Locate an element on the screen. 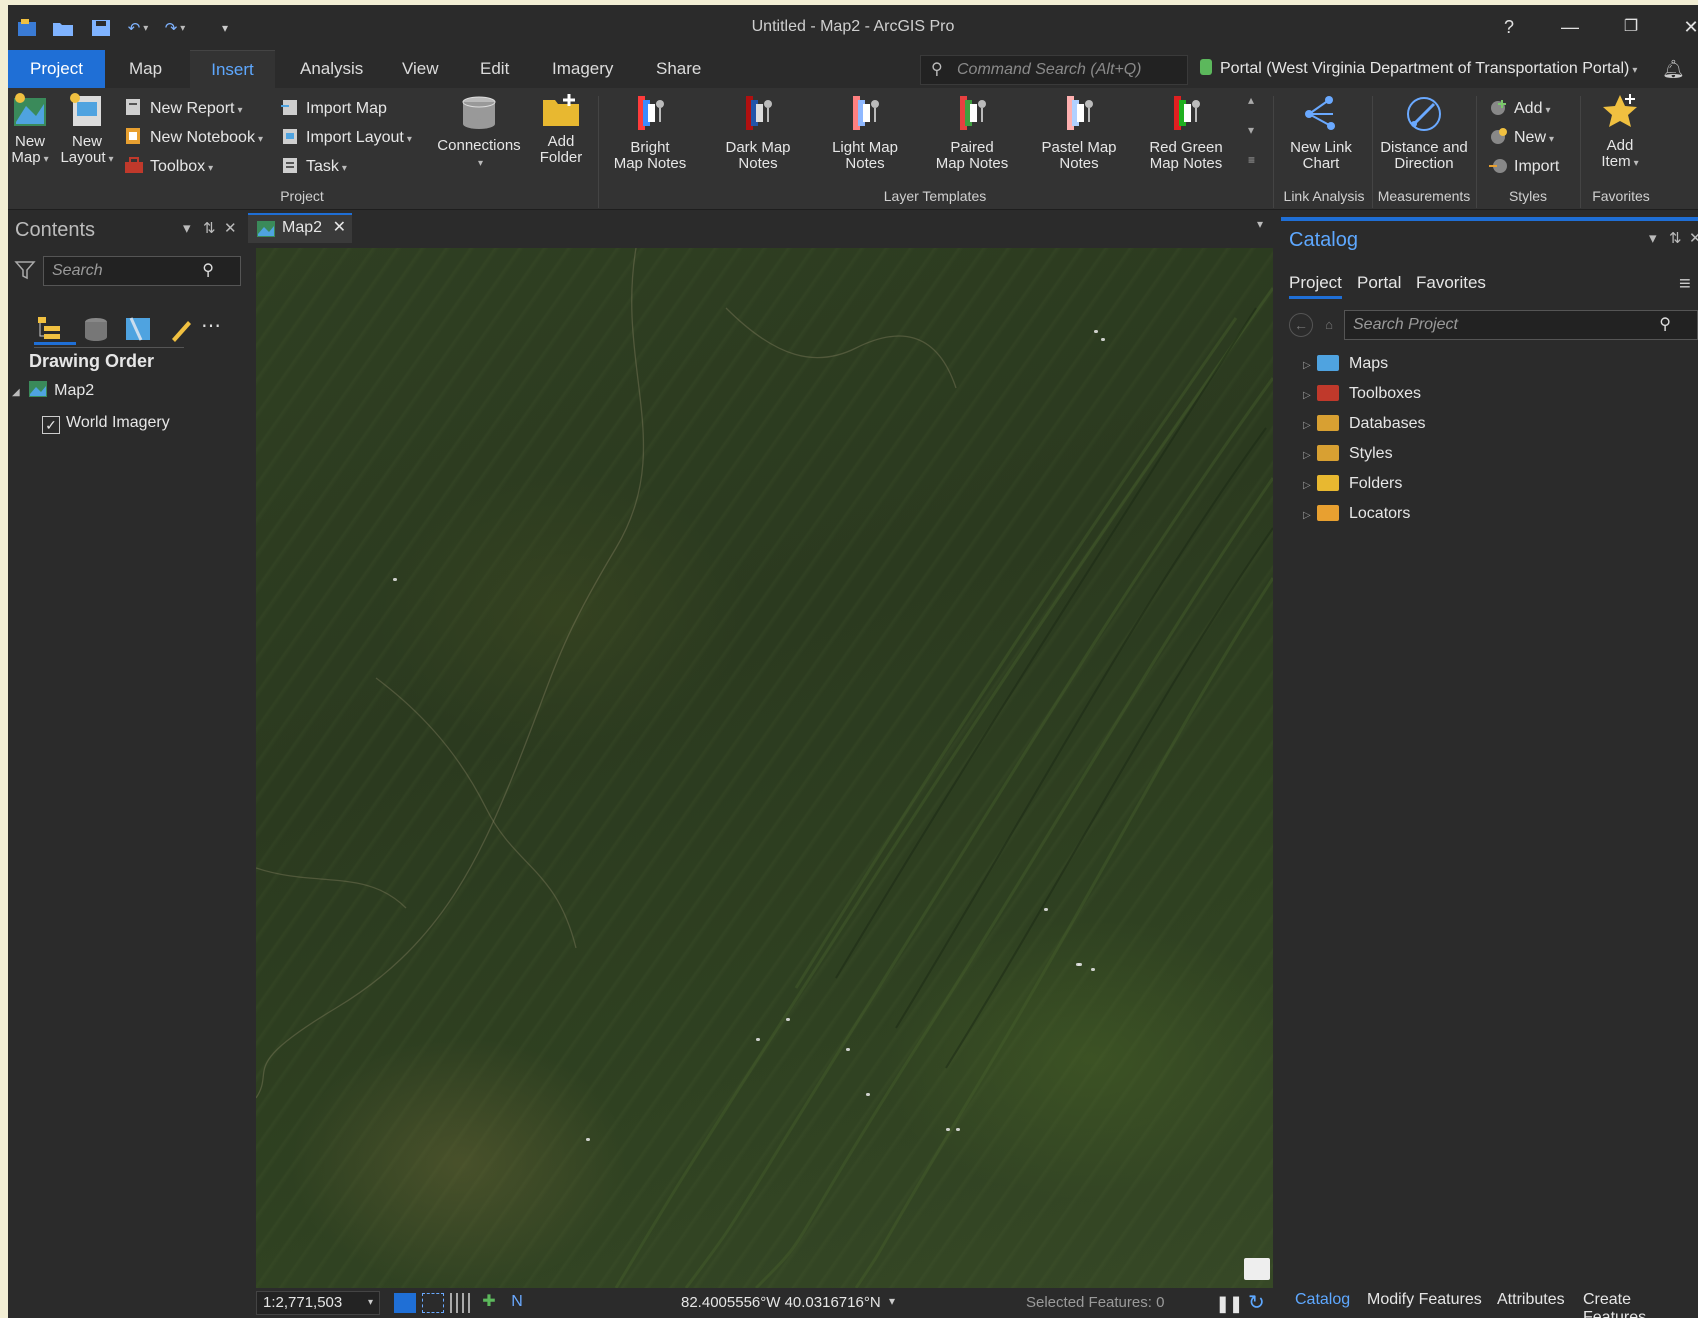 The image size is (1698, 1318). new-link-chart-button: New Link Chart is located at coordinates (1321, 133).